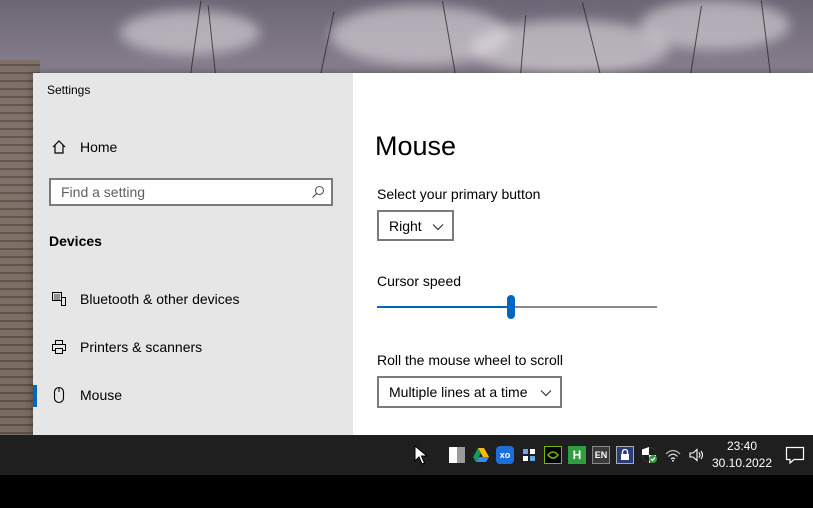  Describe the element at coordinates (601, 455) in the screenshot. I see `language-icon: EN` at that location.